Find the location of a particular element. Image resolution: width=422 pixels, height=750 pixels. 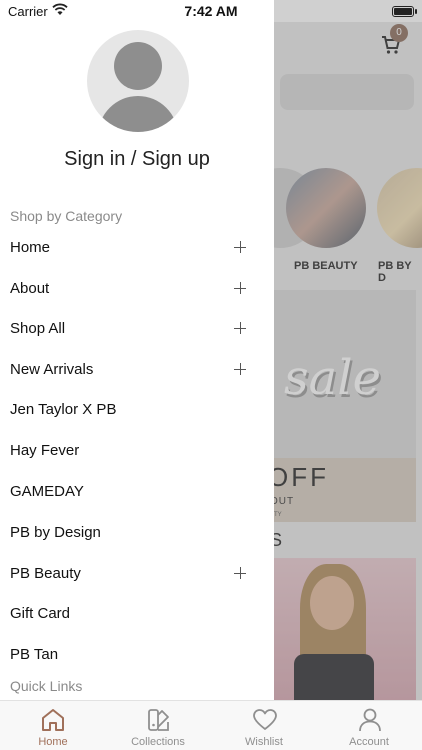

menu-item-label: Hay Fever is located at coordinates (45, 450).